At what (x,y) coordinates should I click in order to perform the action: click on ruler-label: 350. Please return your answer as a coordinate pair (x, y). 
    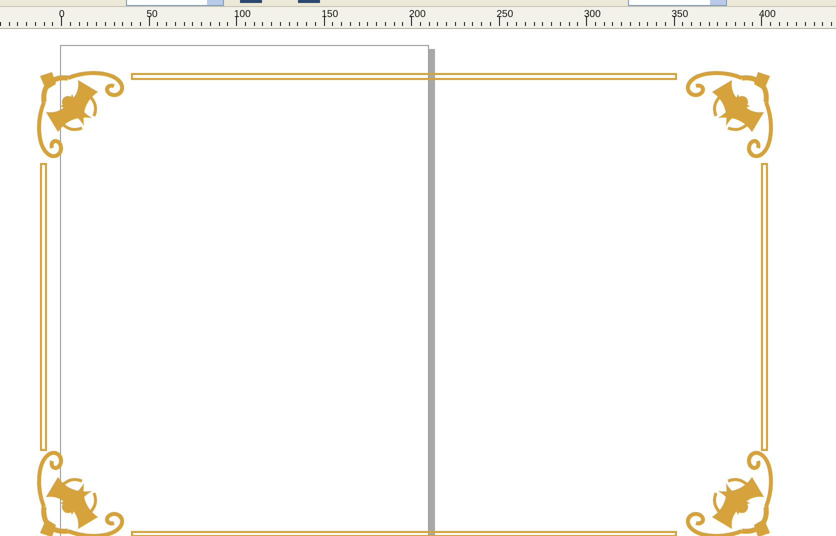
    Looking at the image, I should click on (680, 15).